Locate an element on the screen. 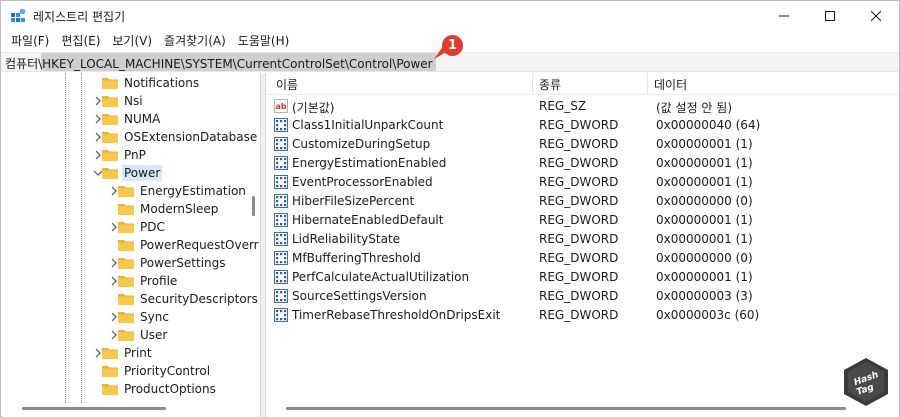  table-row: ab (기본값) REG_SZ (값 설정 안 됨) is located at coordinates (582, 106).